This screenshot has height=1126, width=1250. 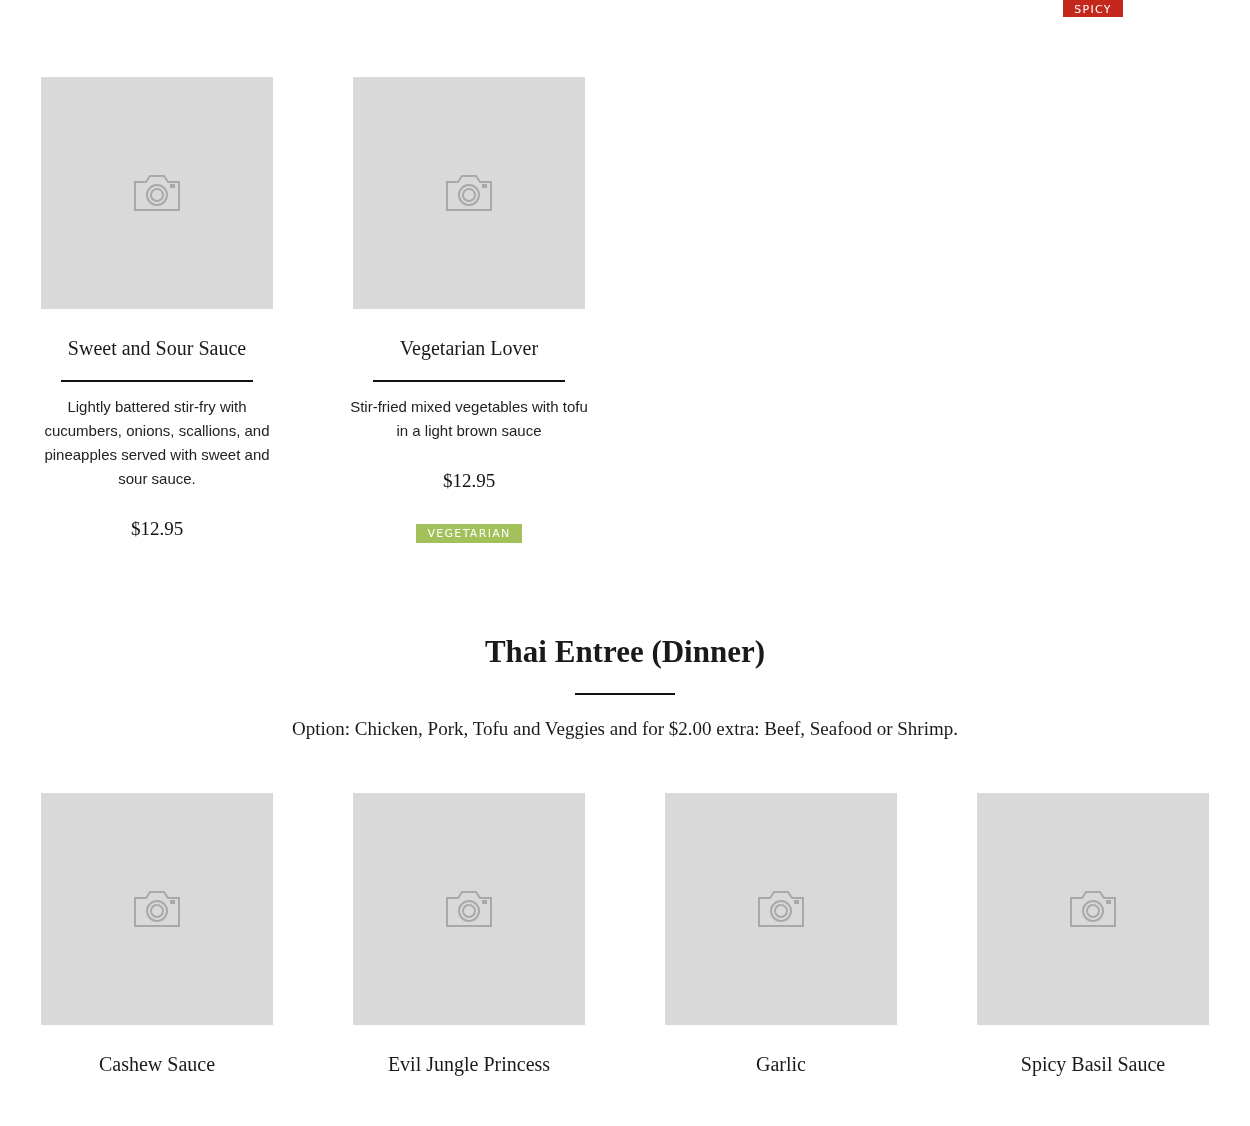 What do you see at coordinates (781, 1064) in the screenshot?
I see `item-name: Garlic` at bounding box center [781, 1064].